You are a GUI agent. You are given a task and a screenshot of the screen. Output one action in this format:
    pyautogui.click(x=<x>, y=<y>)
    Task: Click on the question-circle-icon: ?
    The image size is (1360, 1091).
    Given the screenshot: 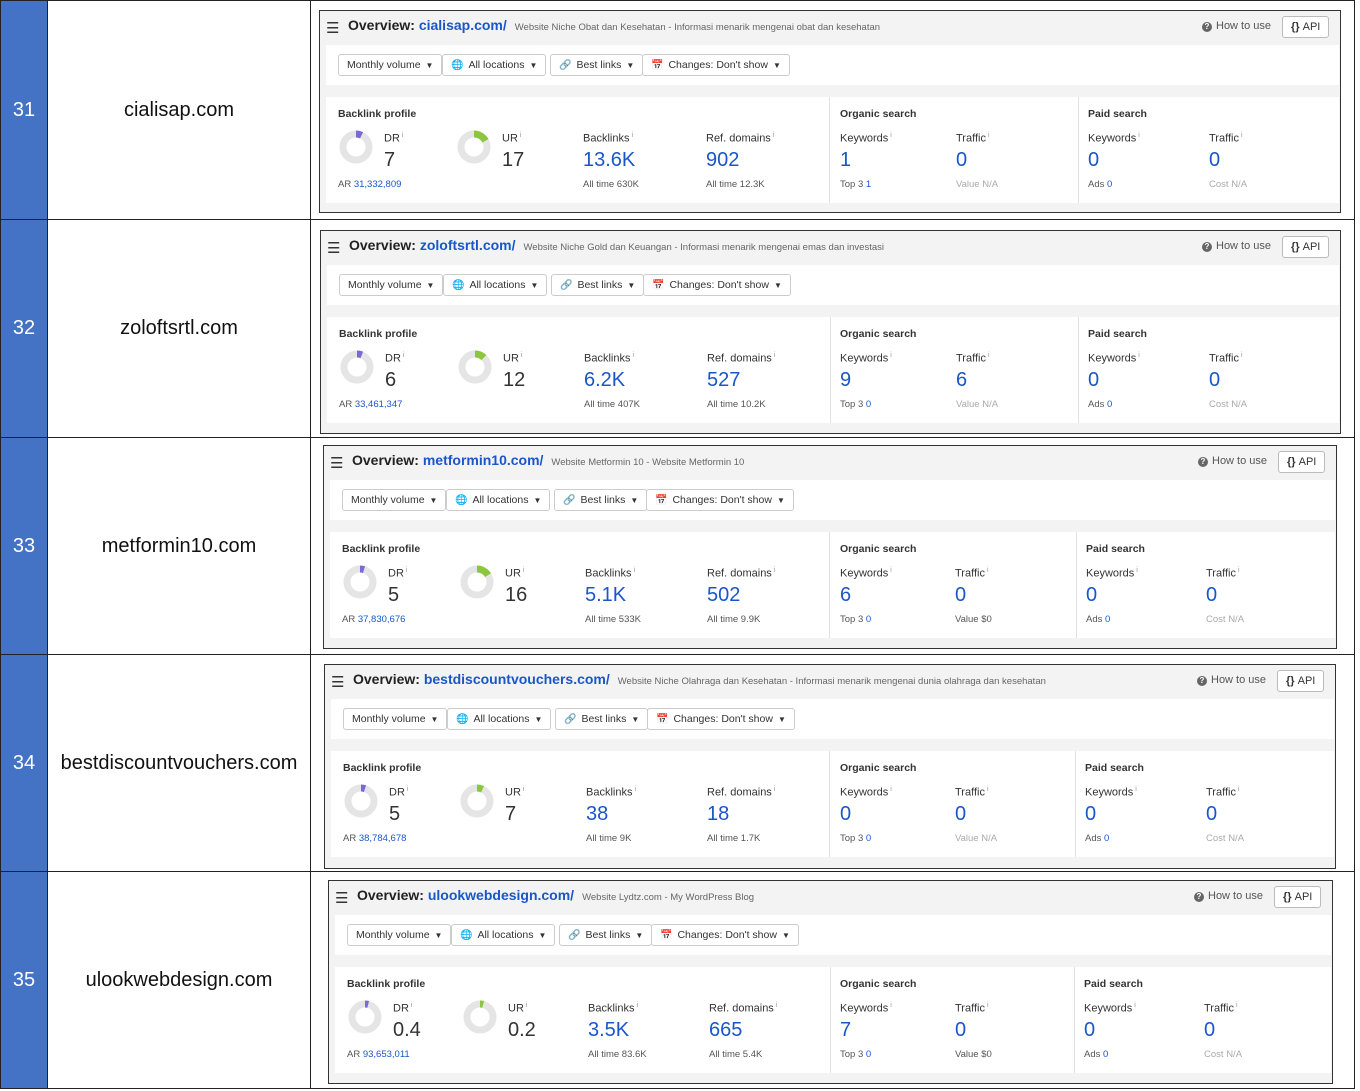 What is the action you would take?
    pyautogui.click(x=1199, y=897)
    